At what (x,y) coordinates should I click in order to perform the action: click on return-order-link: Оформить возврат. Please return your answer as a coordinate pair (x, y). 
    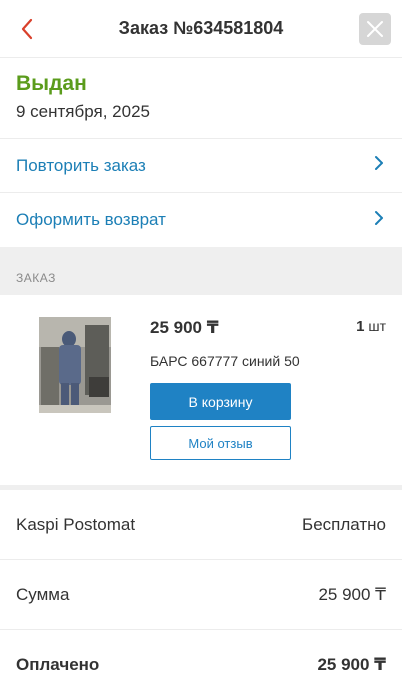
    Looking at the image, I should click on (201, 220).